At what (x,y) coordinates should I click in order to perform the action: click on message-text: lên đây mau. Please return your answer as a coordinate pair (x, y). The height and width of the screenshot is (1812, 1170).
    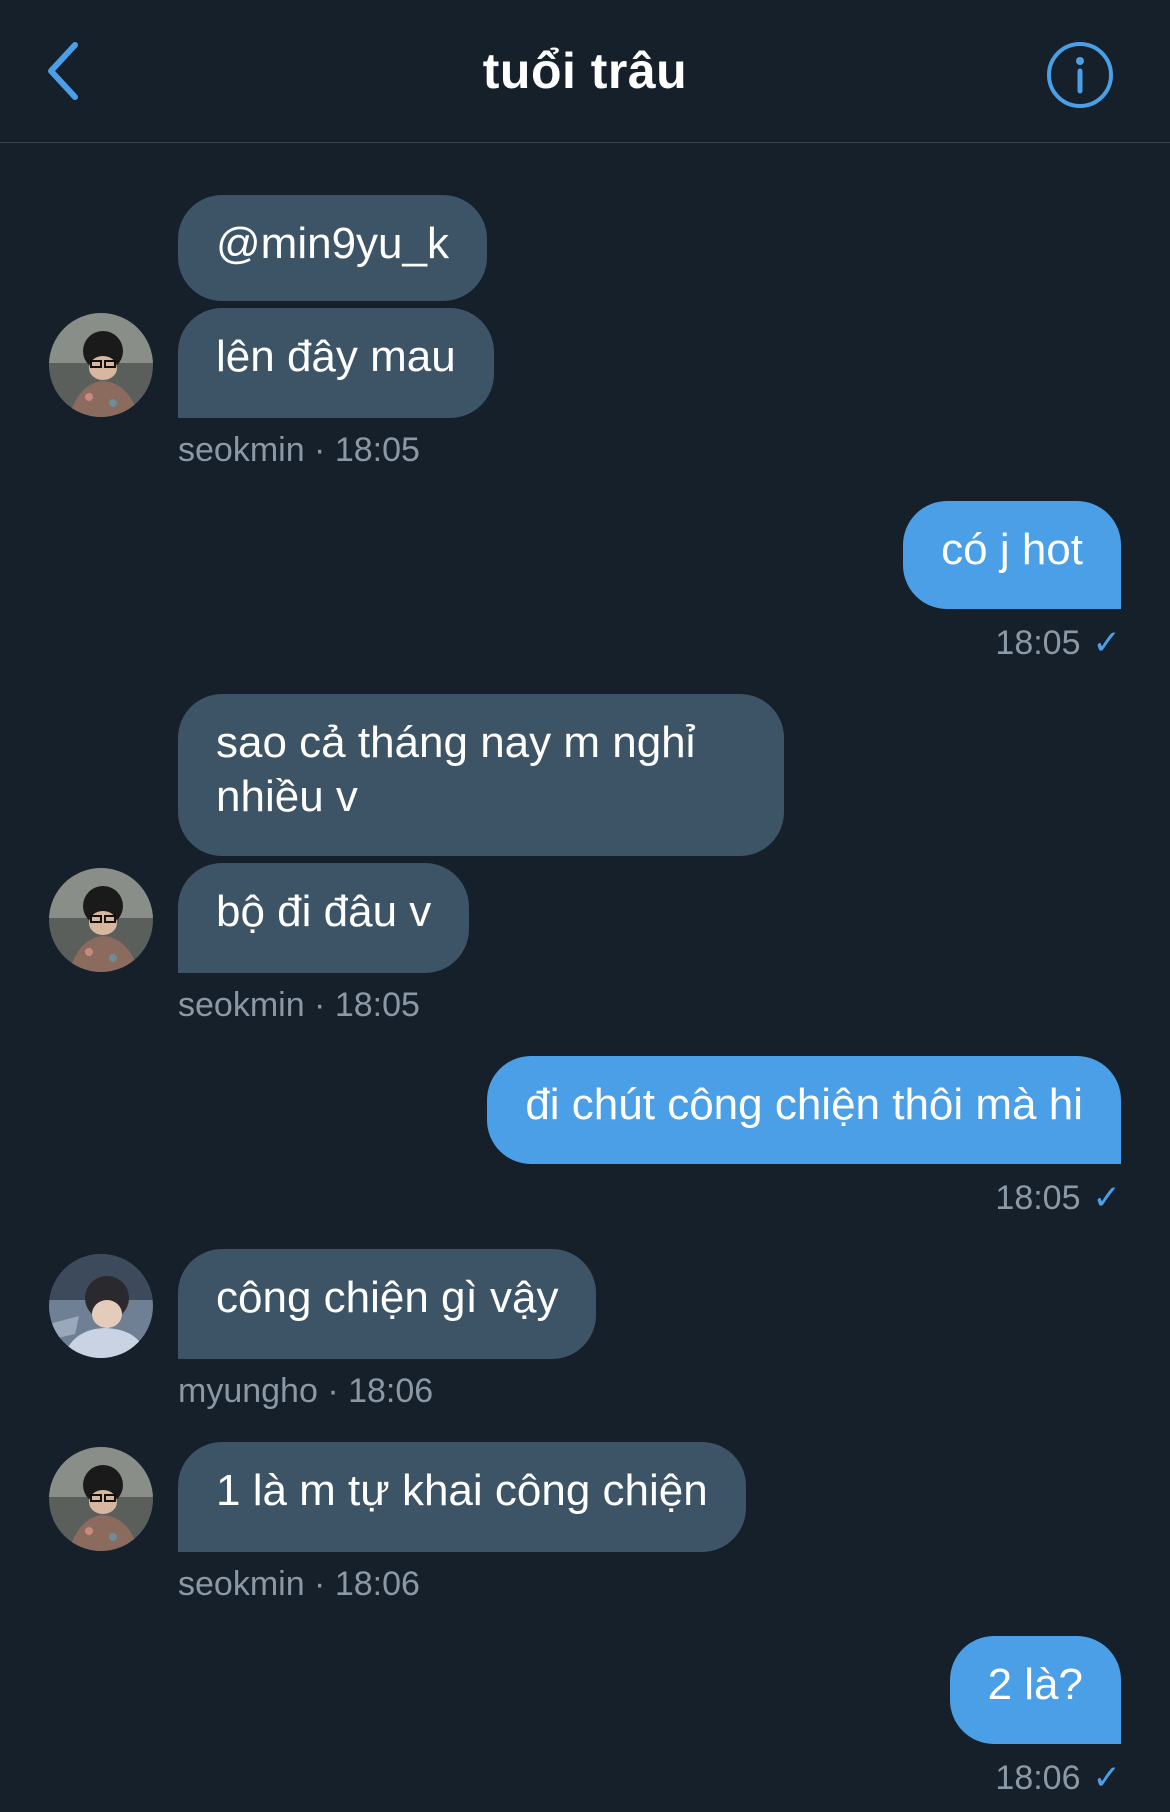
    Looking at the image, I should click on (336, 356).